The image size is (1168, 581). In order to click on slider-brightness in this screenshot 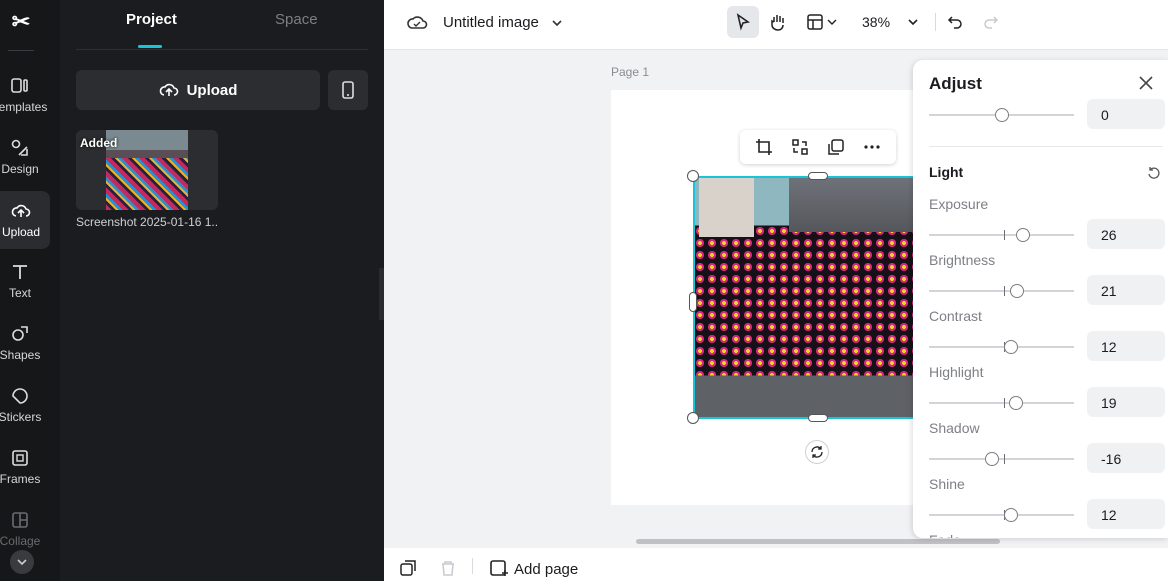, I will do `click(1001, 291)`.